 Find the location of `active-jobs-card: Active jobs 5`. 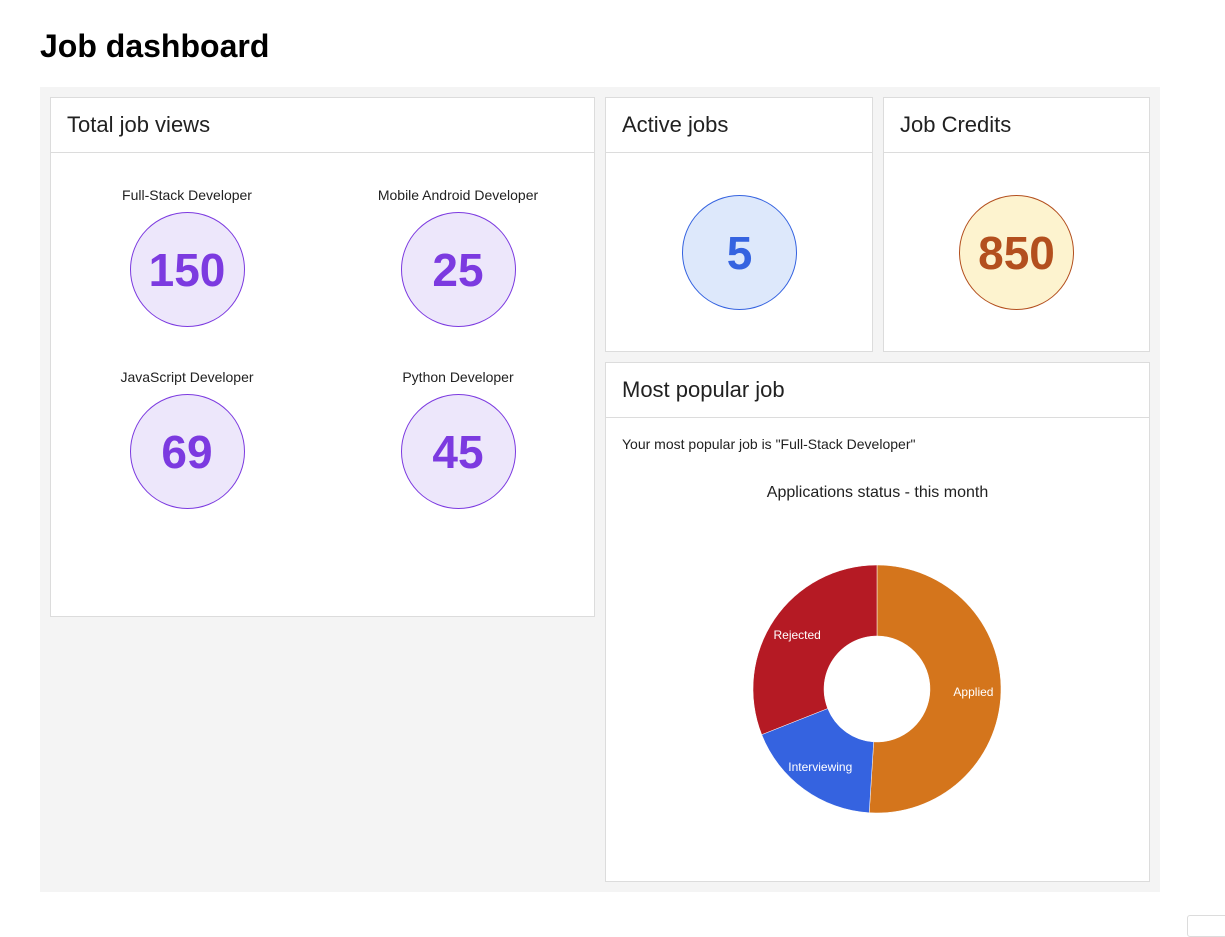

active-jobs-card: Active jobs 5 is located at coordinates (739, 224).